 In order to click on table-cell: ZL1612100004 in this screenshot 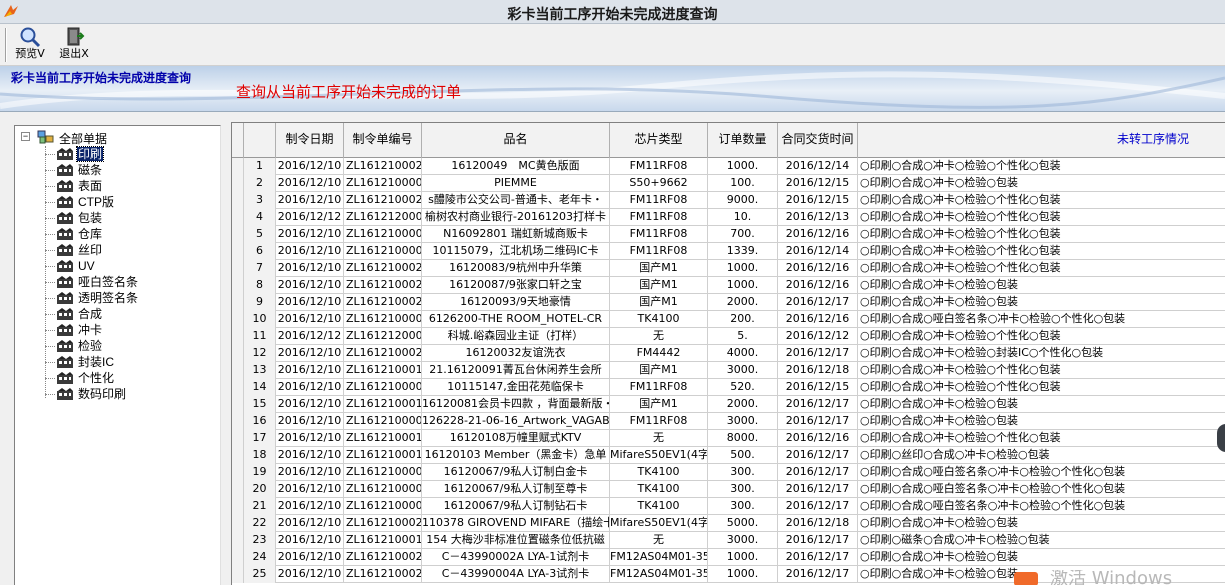, I will do `click(383, 234)`.